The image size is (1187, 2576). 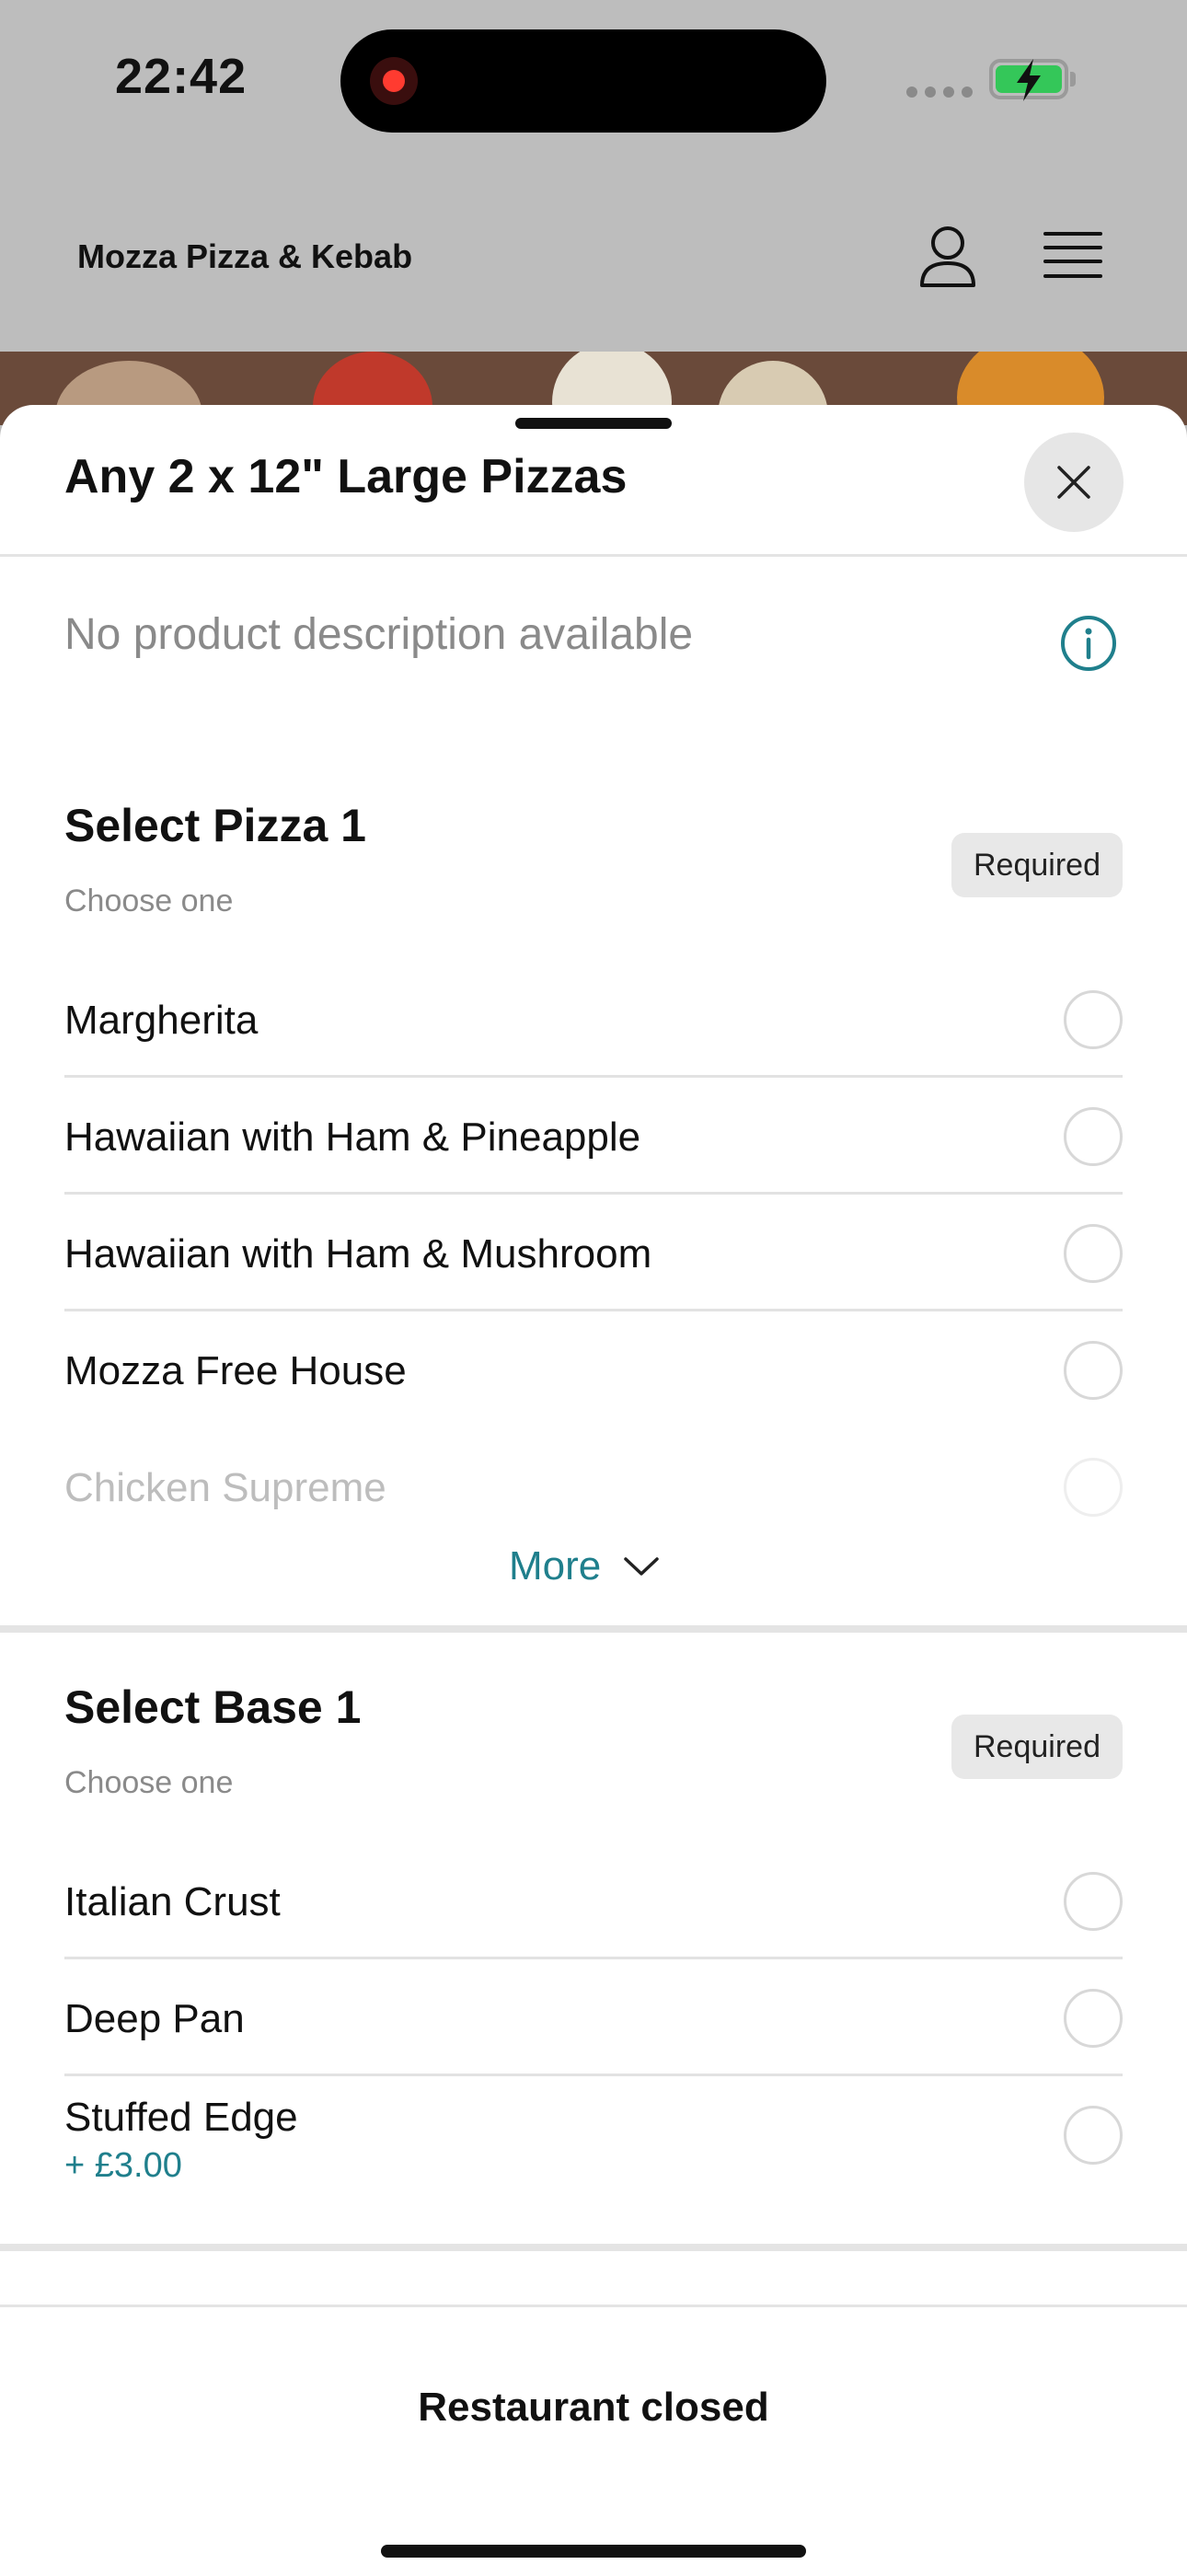 I want to click on option-deep-pan: Deep Pan, so click(x=593, y=2017).